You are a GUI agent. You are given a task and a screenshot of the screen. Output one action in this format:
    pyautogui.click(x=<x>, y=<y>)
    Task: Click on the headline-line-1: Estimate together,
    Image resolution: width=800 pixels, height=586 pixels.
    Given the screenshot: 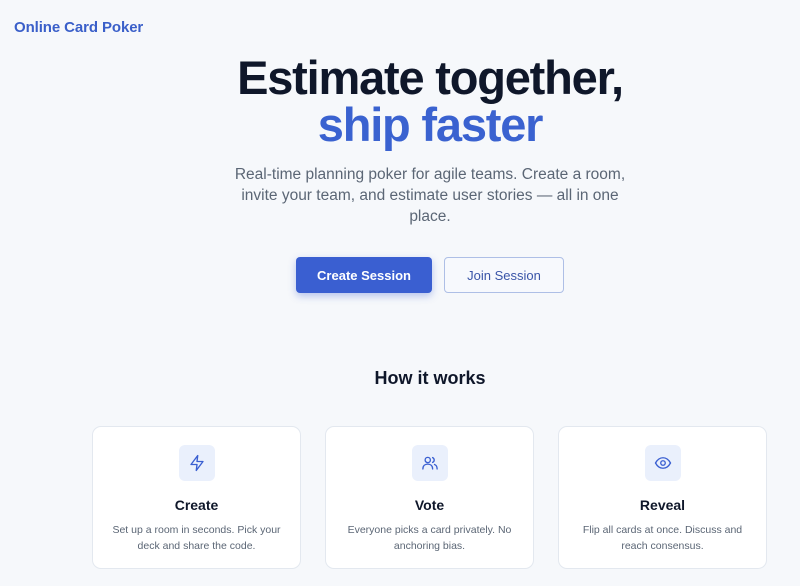 What is the action you would take?
    pyautogui.click(x=430, y=77)
    